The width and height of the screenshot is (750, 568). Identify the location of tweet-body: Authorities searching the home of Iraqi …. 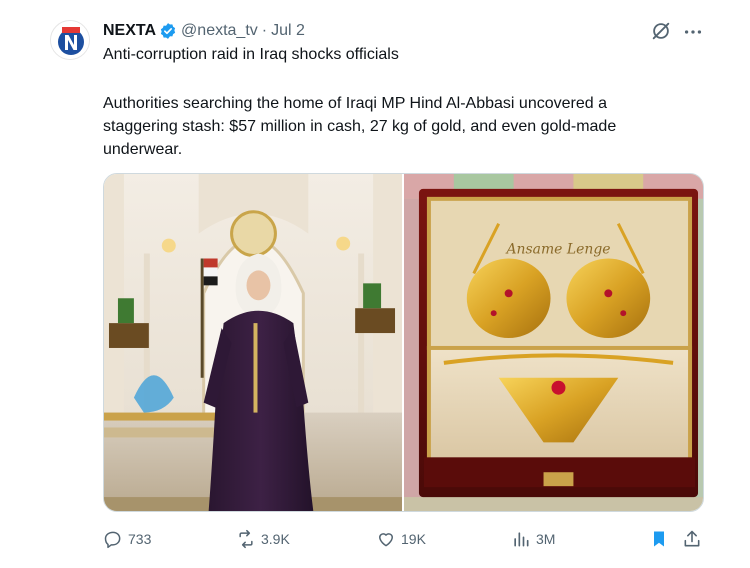
(403, 126).